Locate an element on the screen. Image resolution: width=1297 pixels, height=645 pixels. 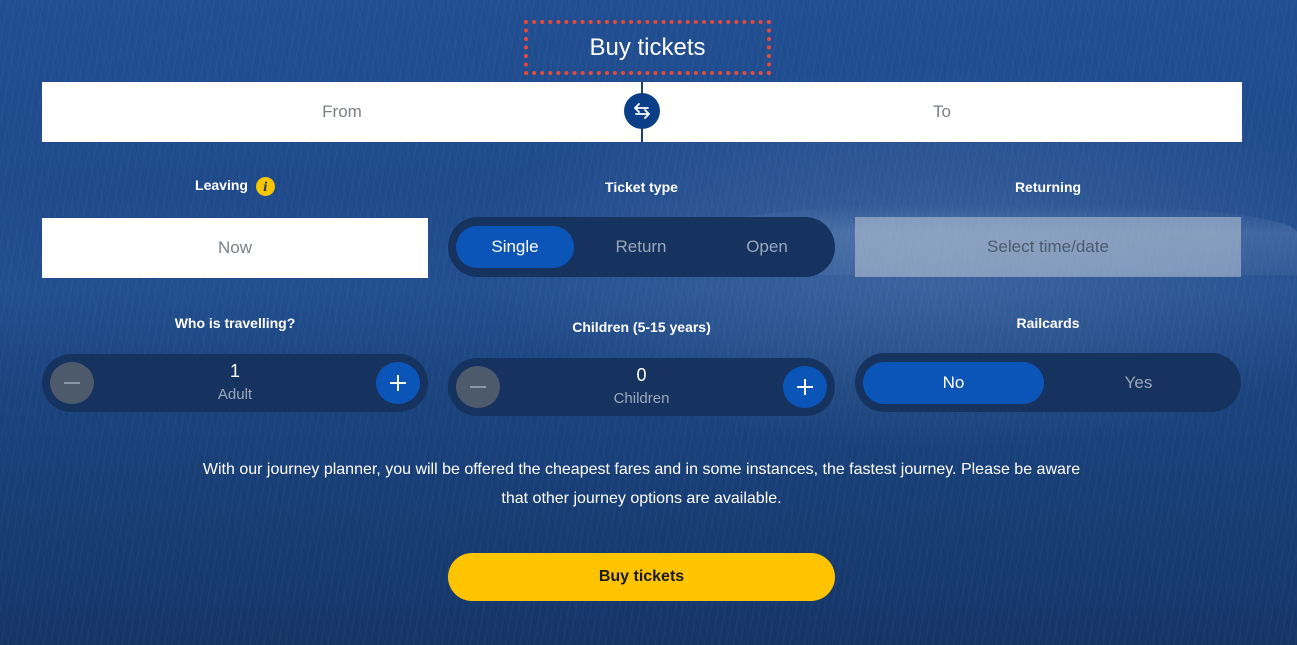
ticket-type-toggle: Single Return Open is located at coordinates (641, 247).